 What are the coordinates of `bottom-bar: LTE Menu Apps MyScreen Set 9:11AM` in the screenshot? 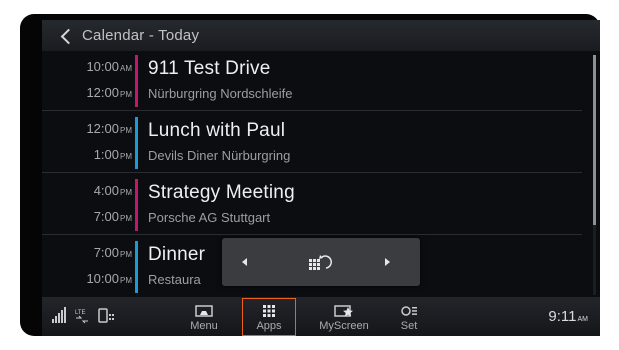 It's located at (321, 316).